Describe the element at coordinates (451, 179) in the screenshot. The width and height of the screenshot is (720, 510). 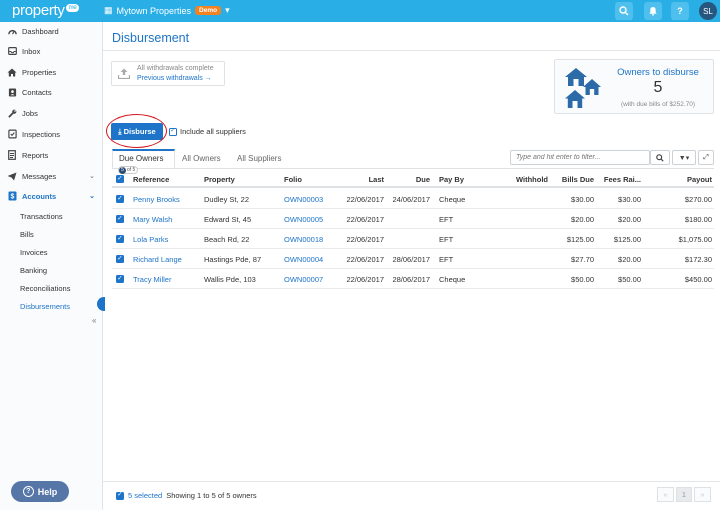
I see `col-pay-by: Pay By` at that location.